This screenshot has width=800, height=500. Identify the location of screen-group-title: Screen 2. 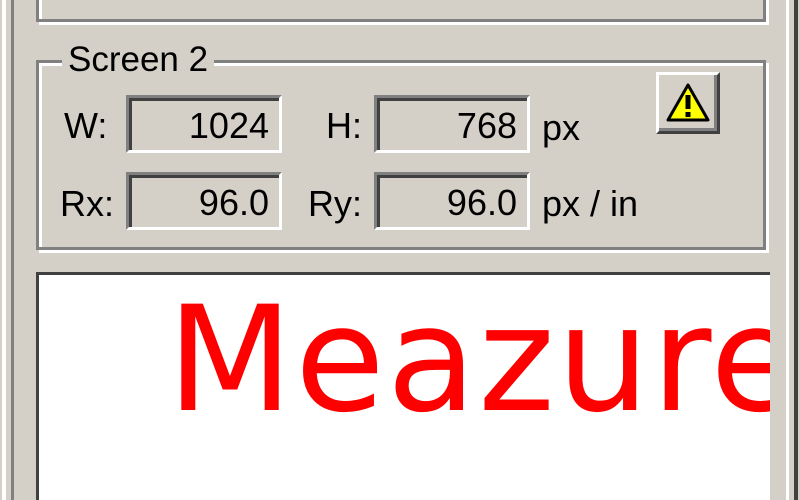
(138, 60).